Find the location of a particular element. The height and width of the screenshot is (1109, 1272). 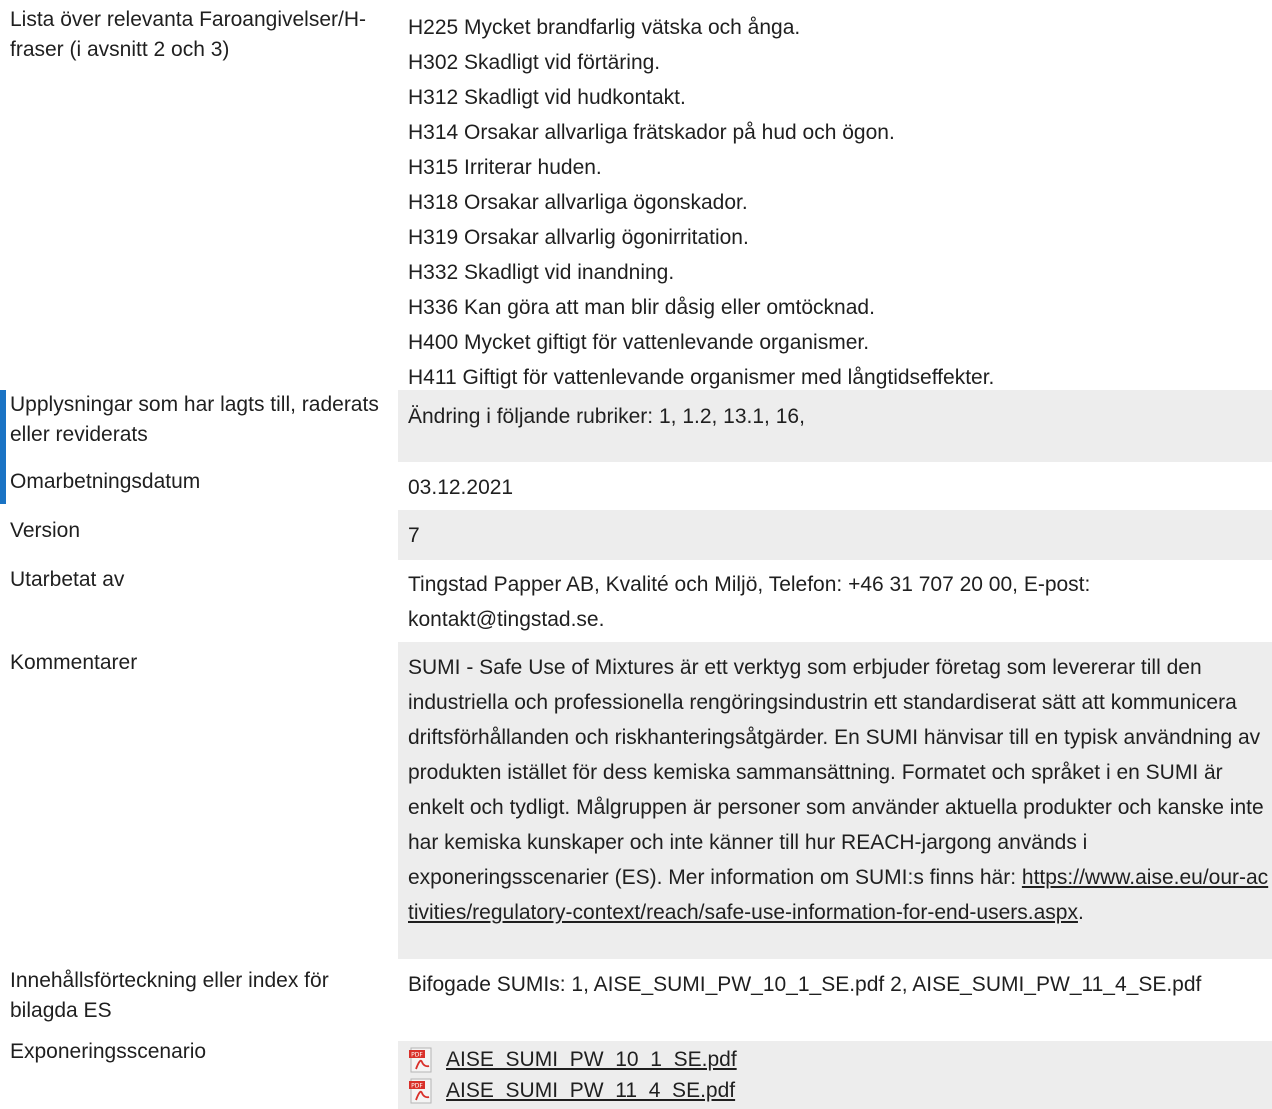

pdf-link-2: AISE_SUMI_PW_11_4_SE.pdf is located at coordinates (590, 1090).